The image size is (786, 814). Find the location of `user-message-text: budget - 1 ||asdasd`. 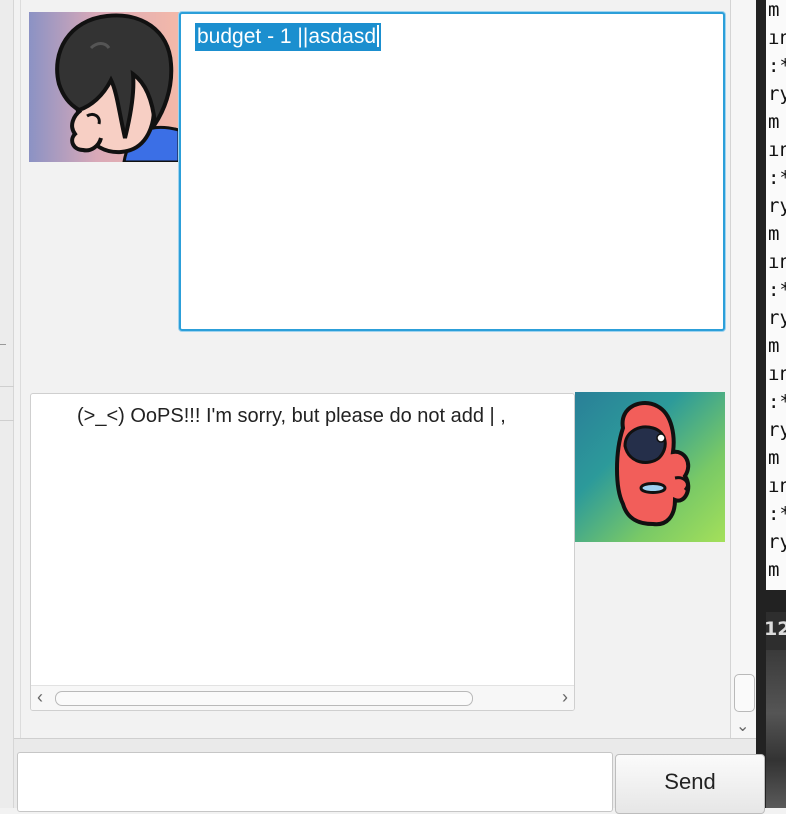

user-message-text: budget - 1 ||asdasd is located at coordinates (288, 37).